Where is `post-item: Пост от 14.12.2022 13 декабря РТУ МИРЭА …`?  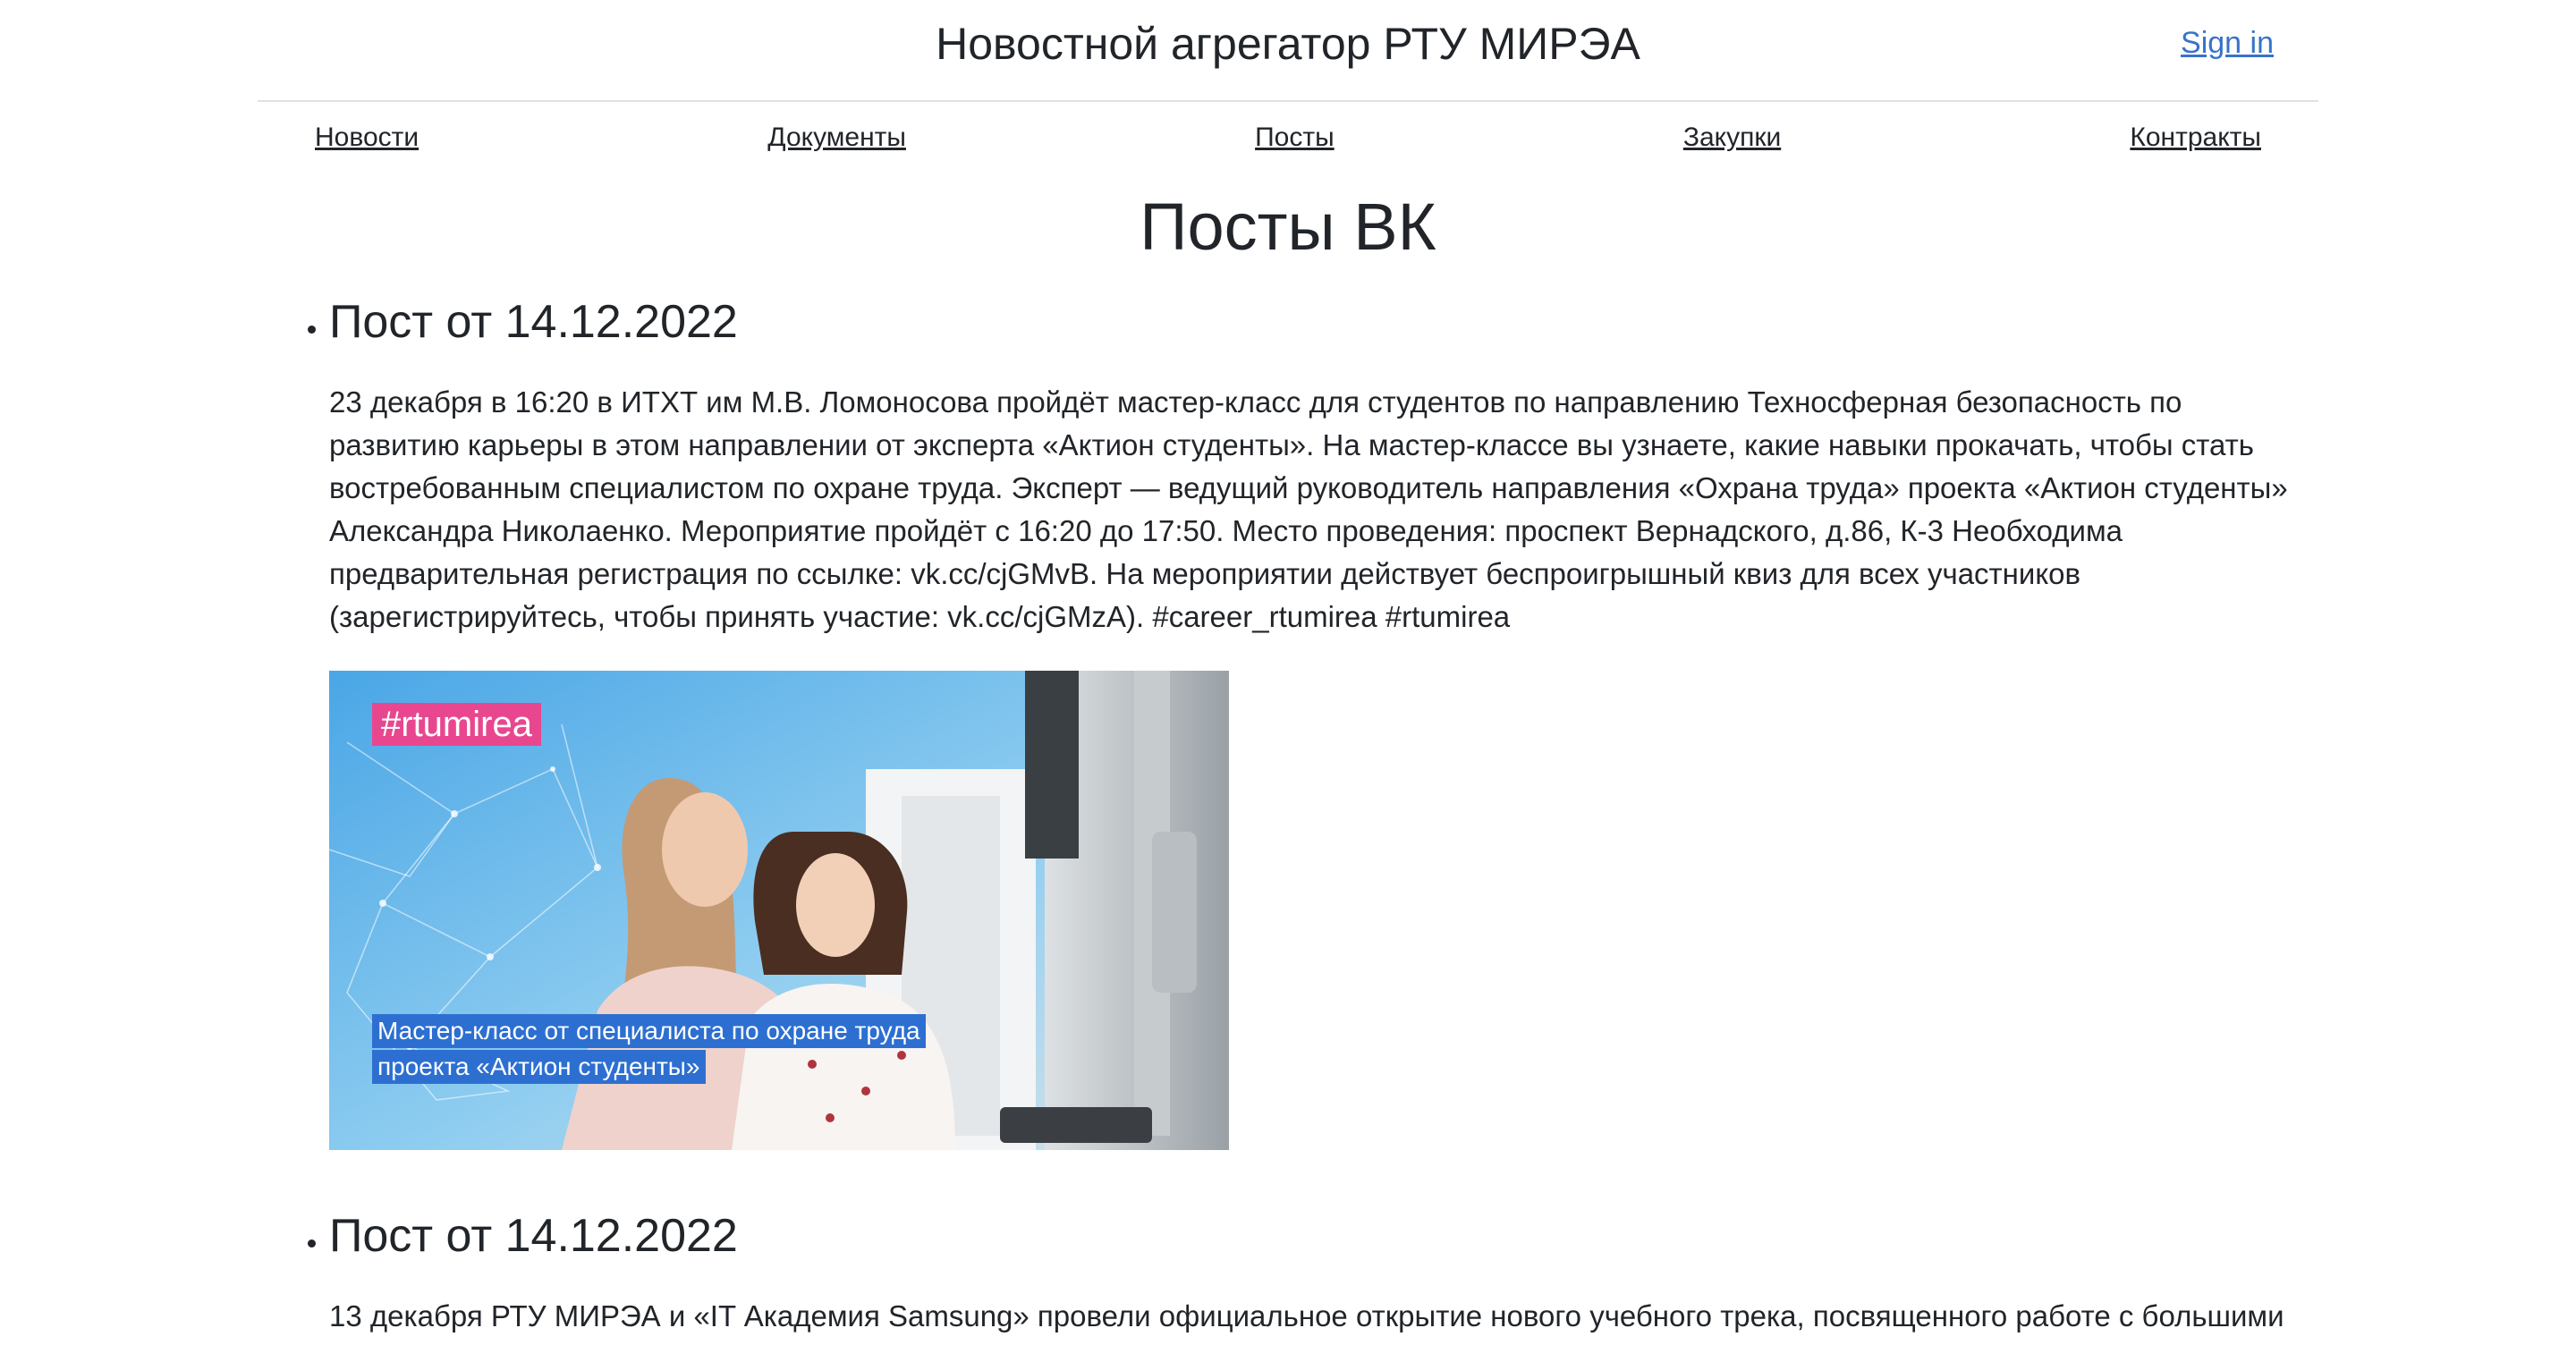
post-item: Пост от 14.12.2022 13 декабря РТУ МИРЭА … is located at coordinates (1323, 1271).